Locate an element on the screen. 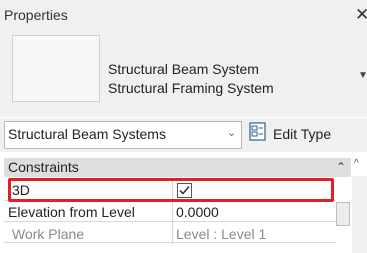 The image size is (367, 253). property-label: Work Plane is located at coordinates (48, 234).